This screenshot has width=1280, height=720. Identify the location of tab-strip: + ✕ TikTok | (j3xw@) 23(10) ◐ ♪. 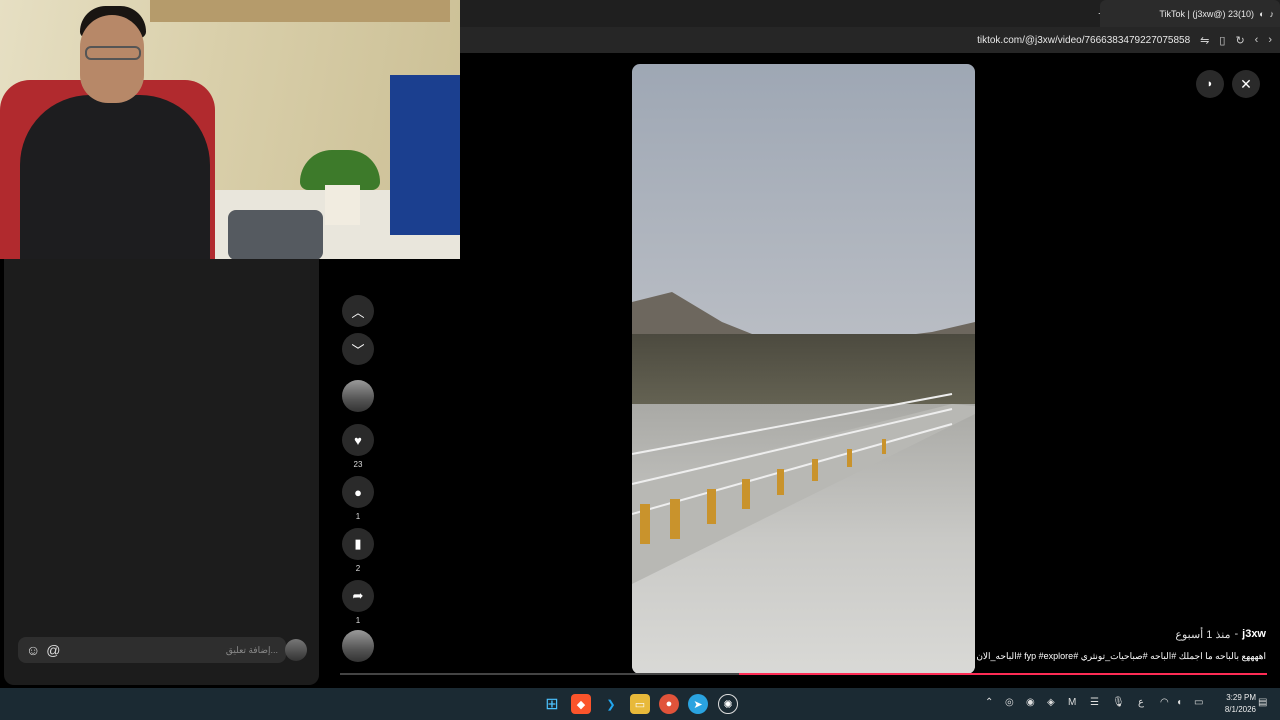
(870, 13).